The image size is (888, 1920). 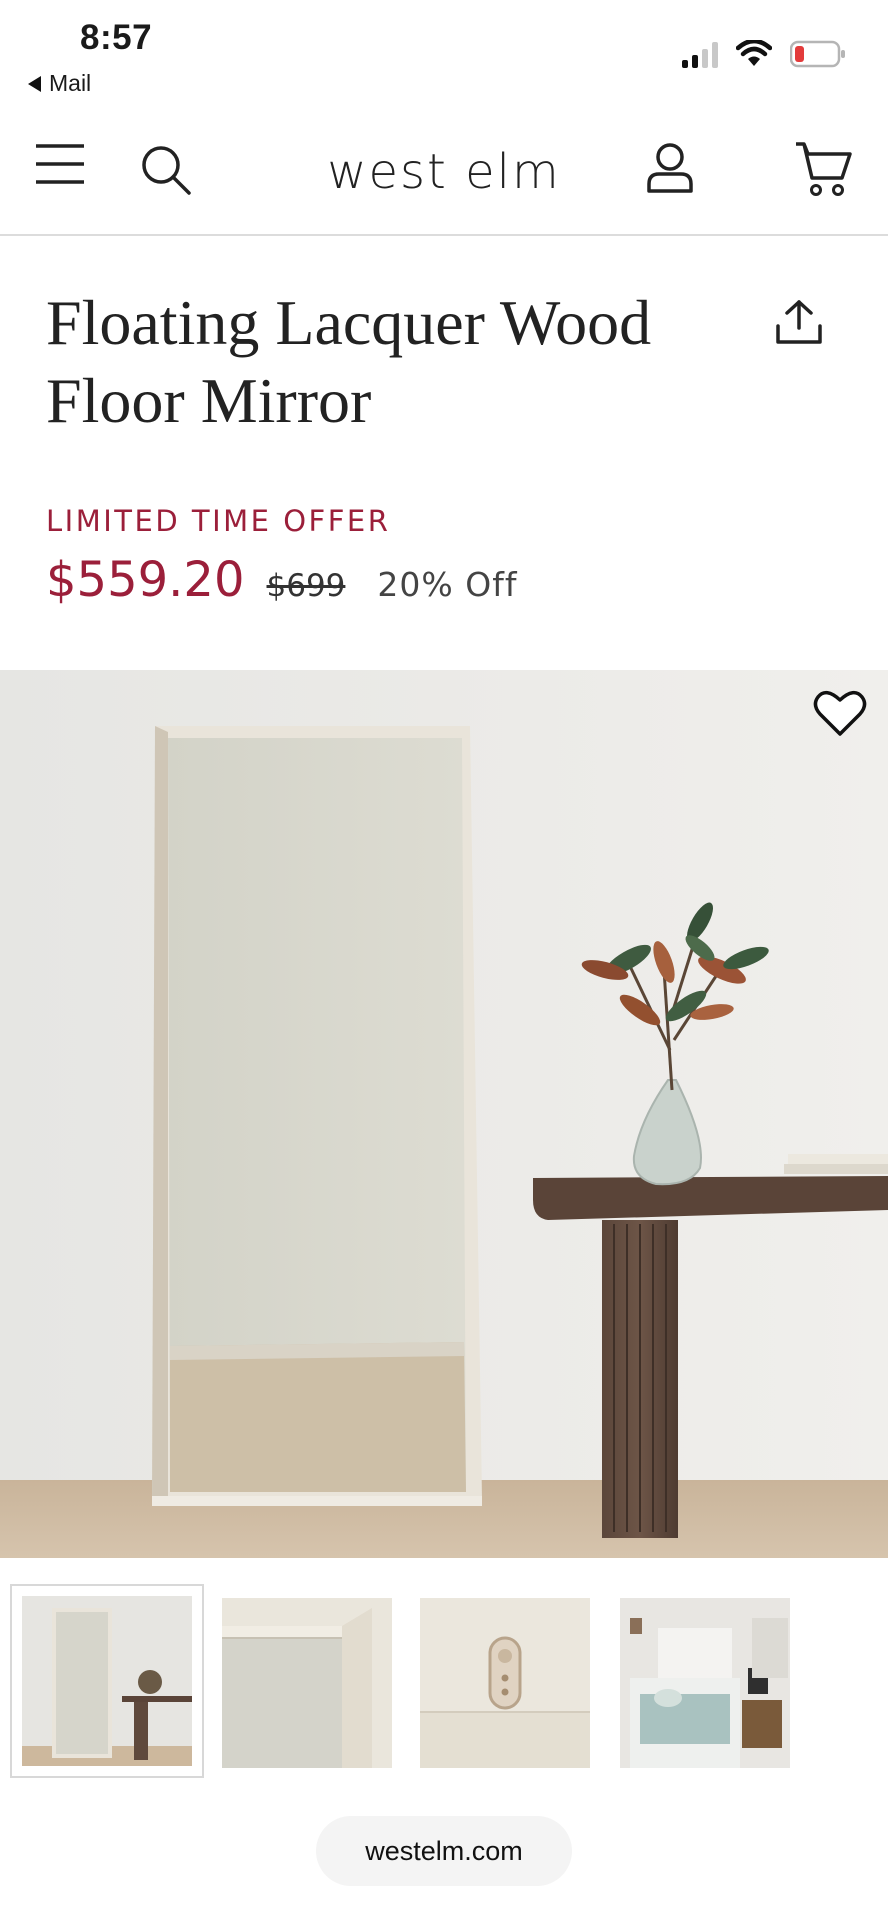 What do you see at coordinates (209, 400) in the screenshot?
I see `product-title-line-2: Floor Mirror` at bounding box center [209, 400].